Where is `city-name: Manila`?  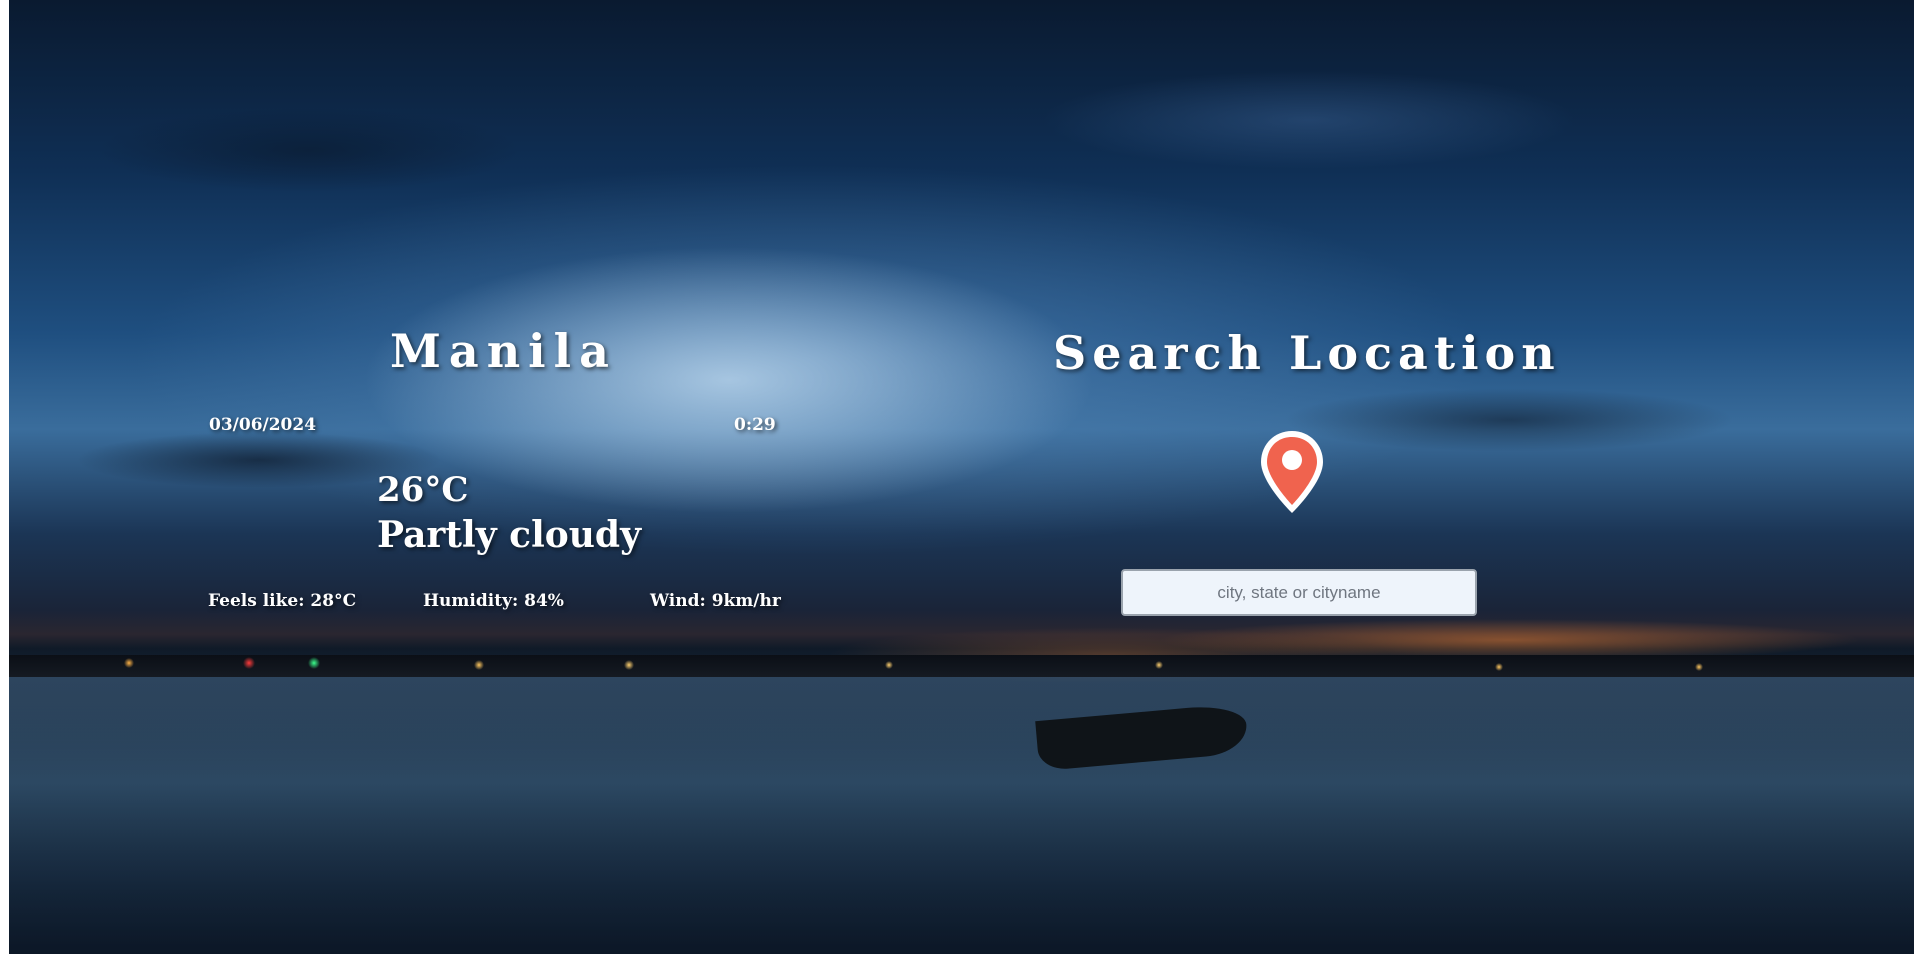 city-name: Manila is located at coordinates (503, 351).